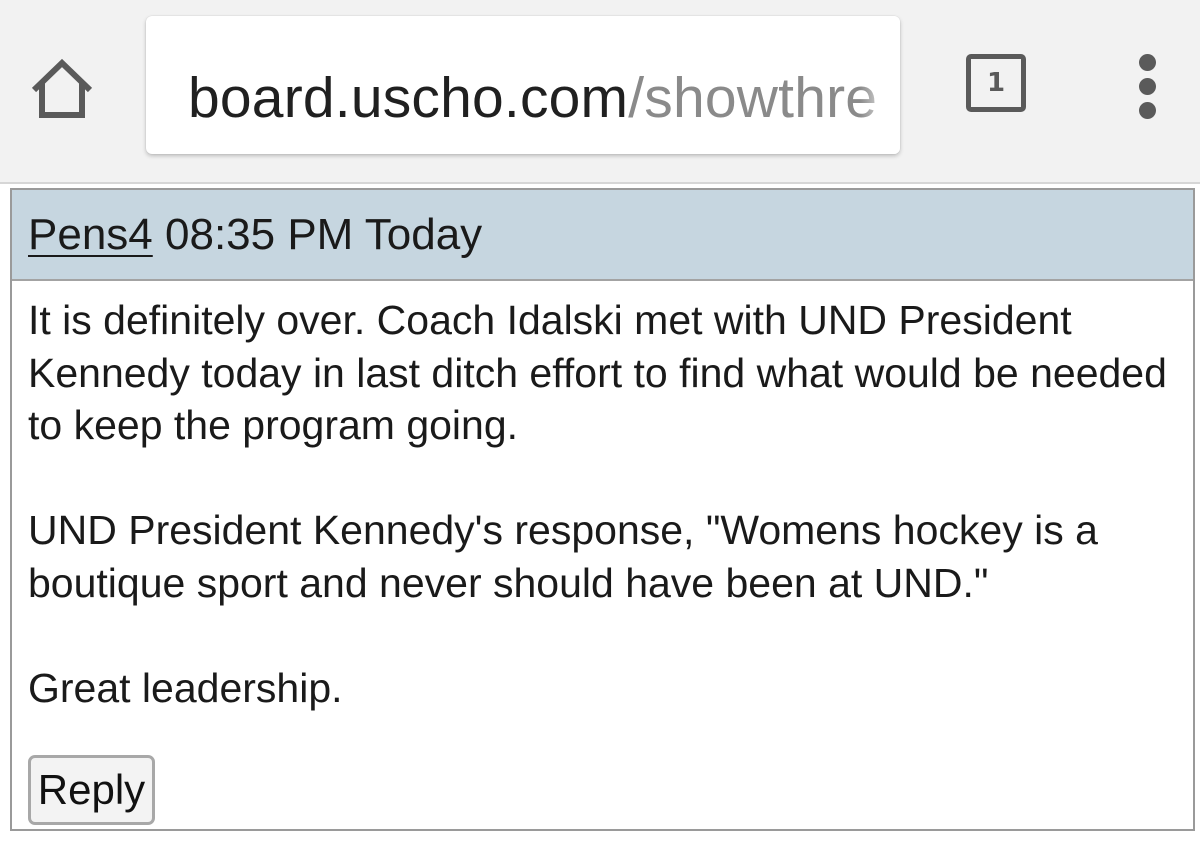 The width and height of the screenshot is (1200, 842). Describe the element at coordinates (324, 234) in the screenshot. I see `post-timestamp: 08:35 PM Today` at that location.